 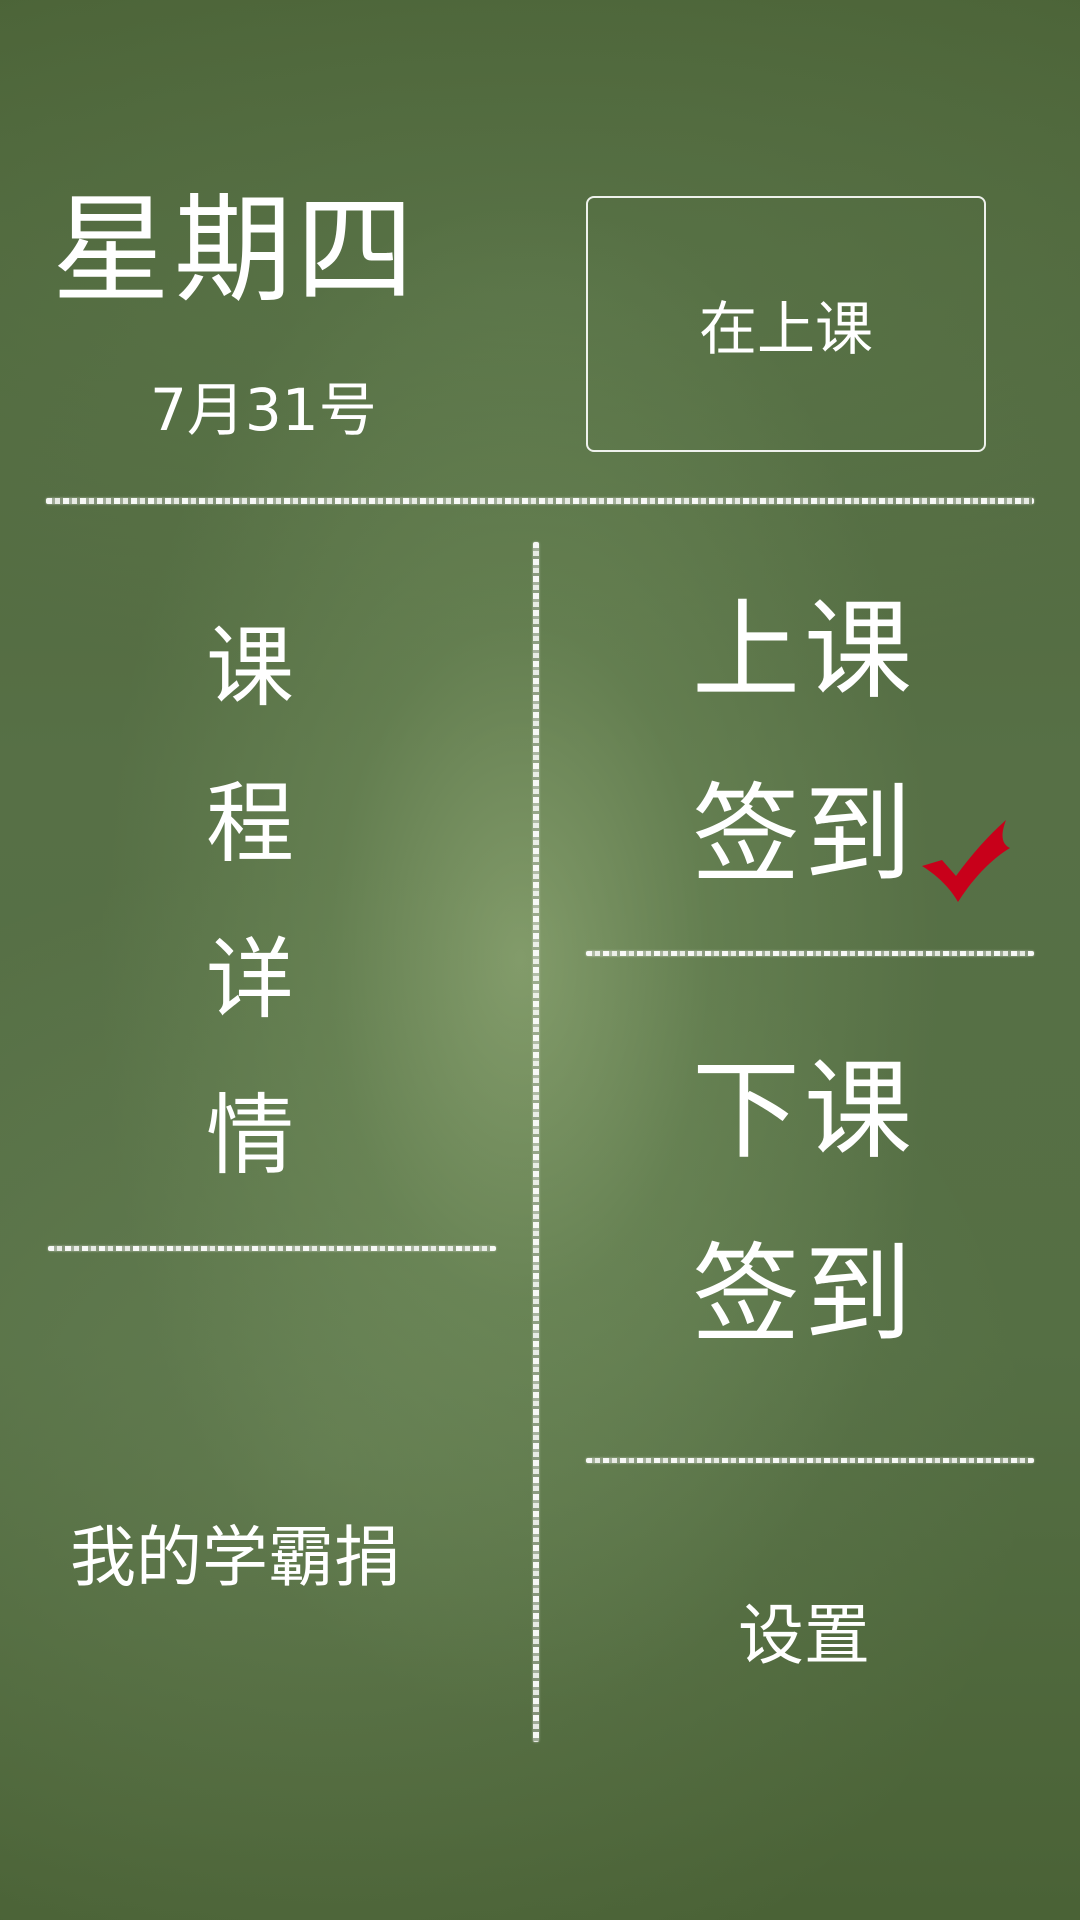 What do you see at coordinates (235, 1558) in the screenshot?
I see `donate-link: 我的学霸捐` at bounding box center [235, 1558].